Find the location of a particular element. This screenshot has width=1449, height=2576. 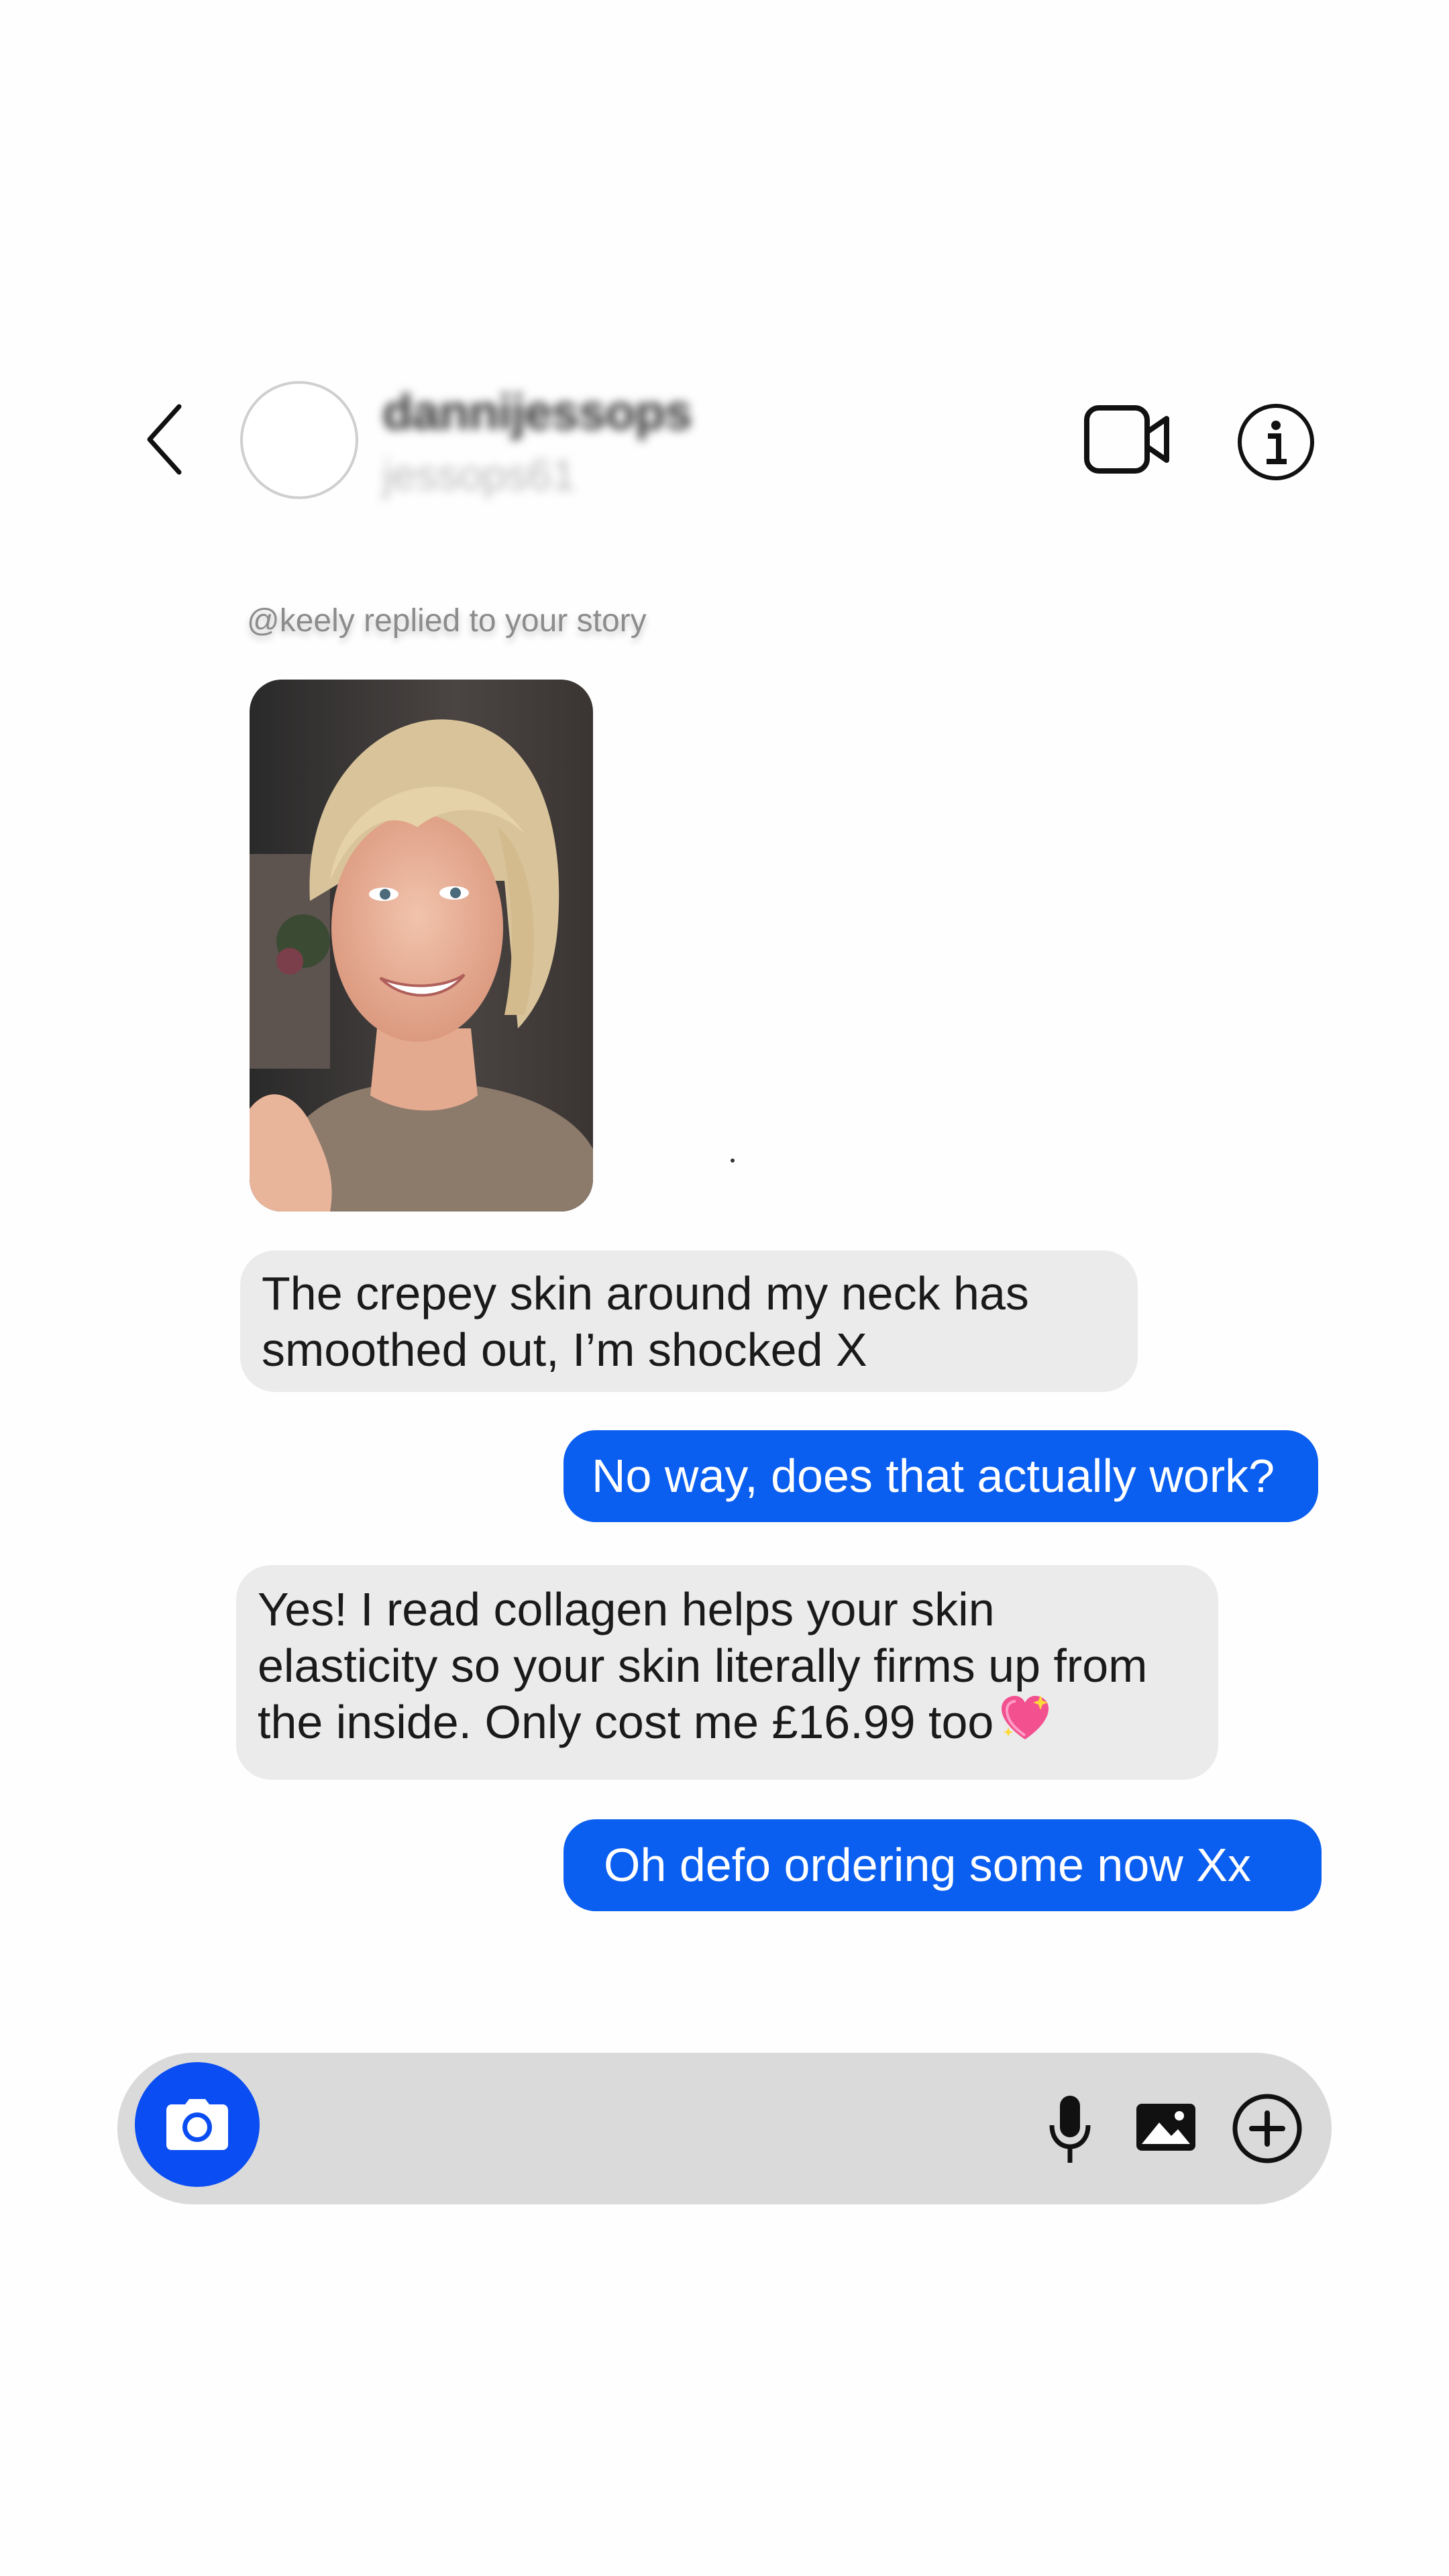

contact-username: jessops61 is located at coordinates (479, 475).